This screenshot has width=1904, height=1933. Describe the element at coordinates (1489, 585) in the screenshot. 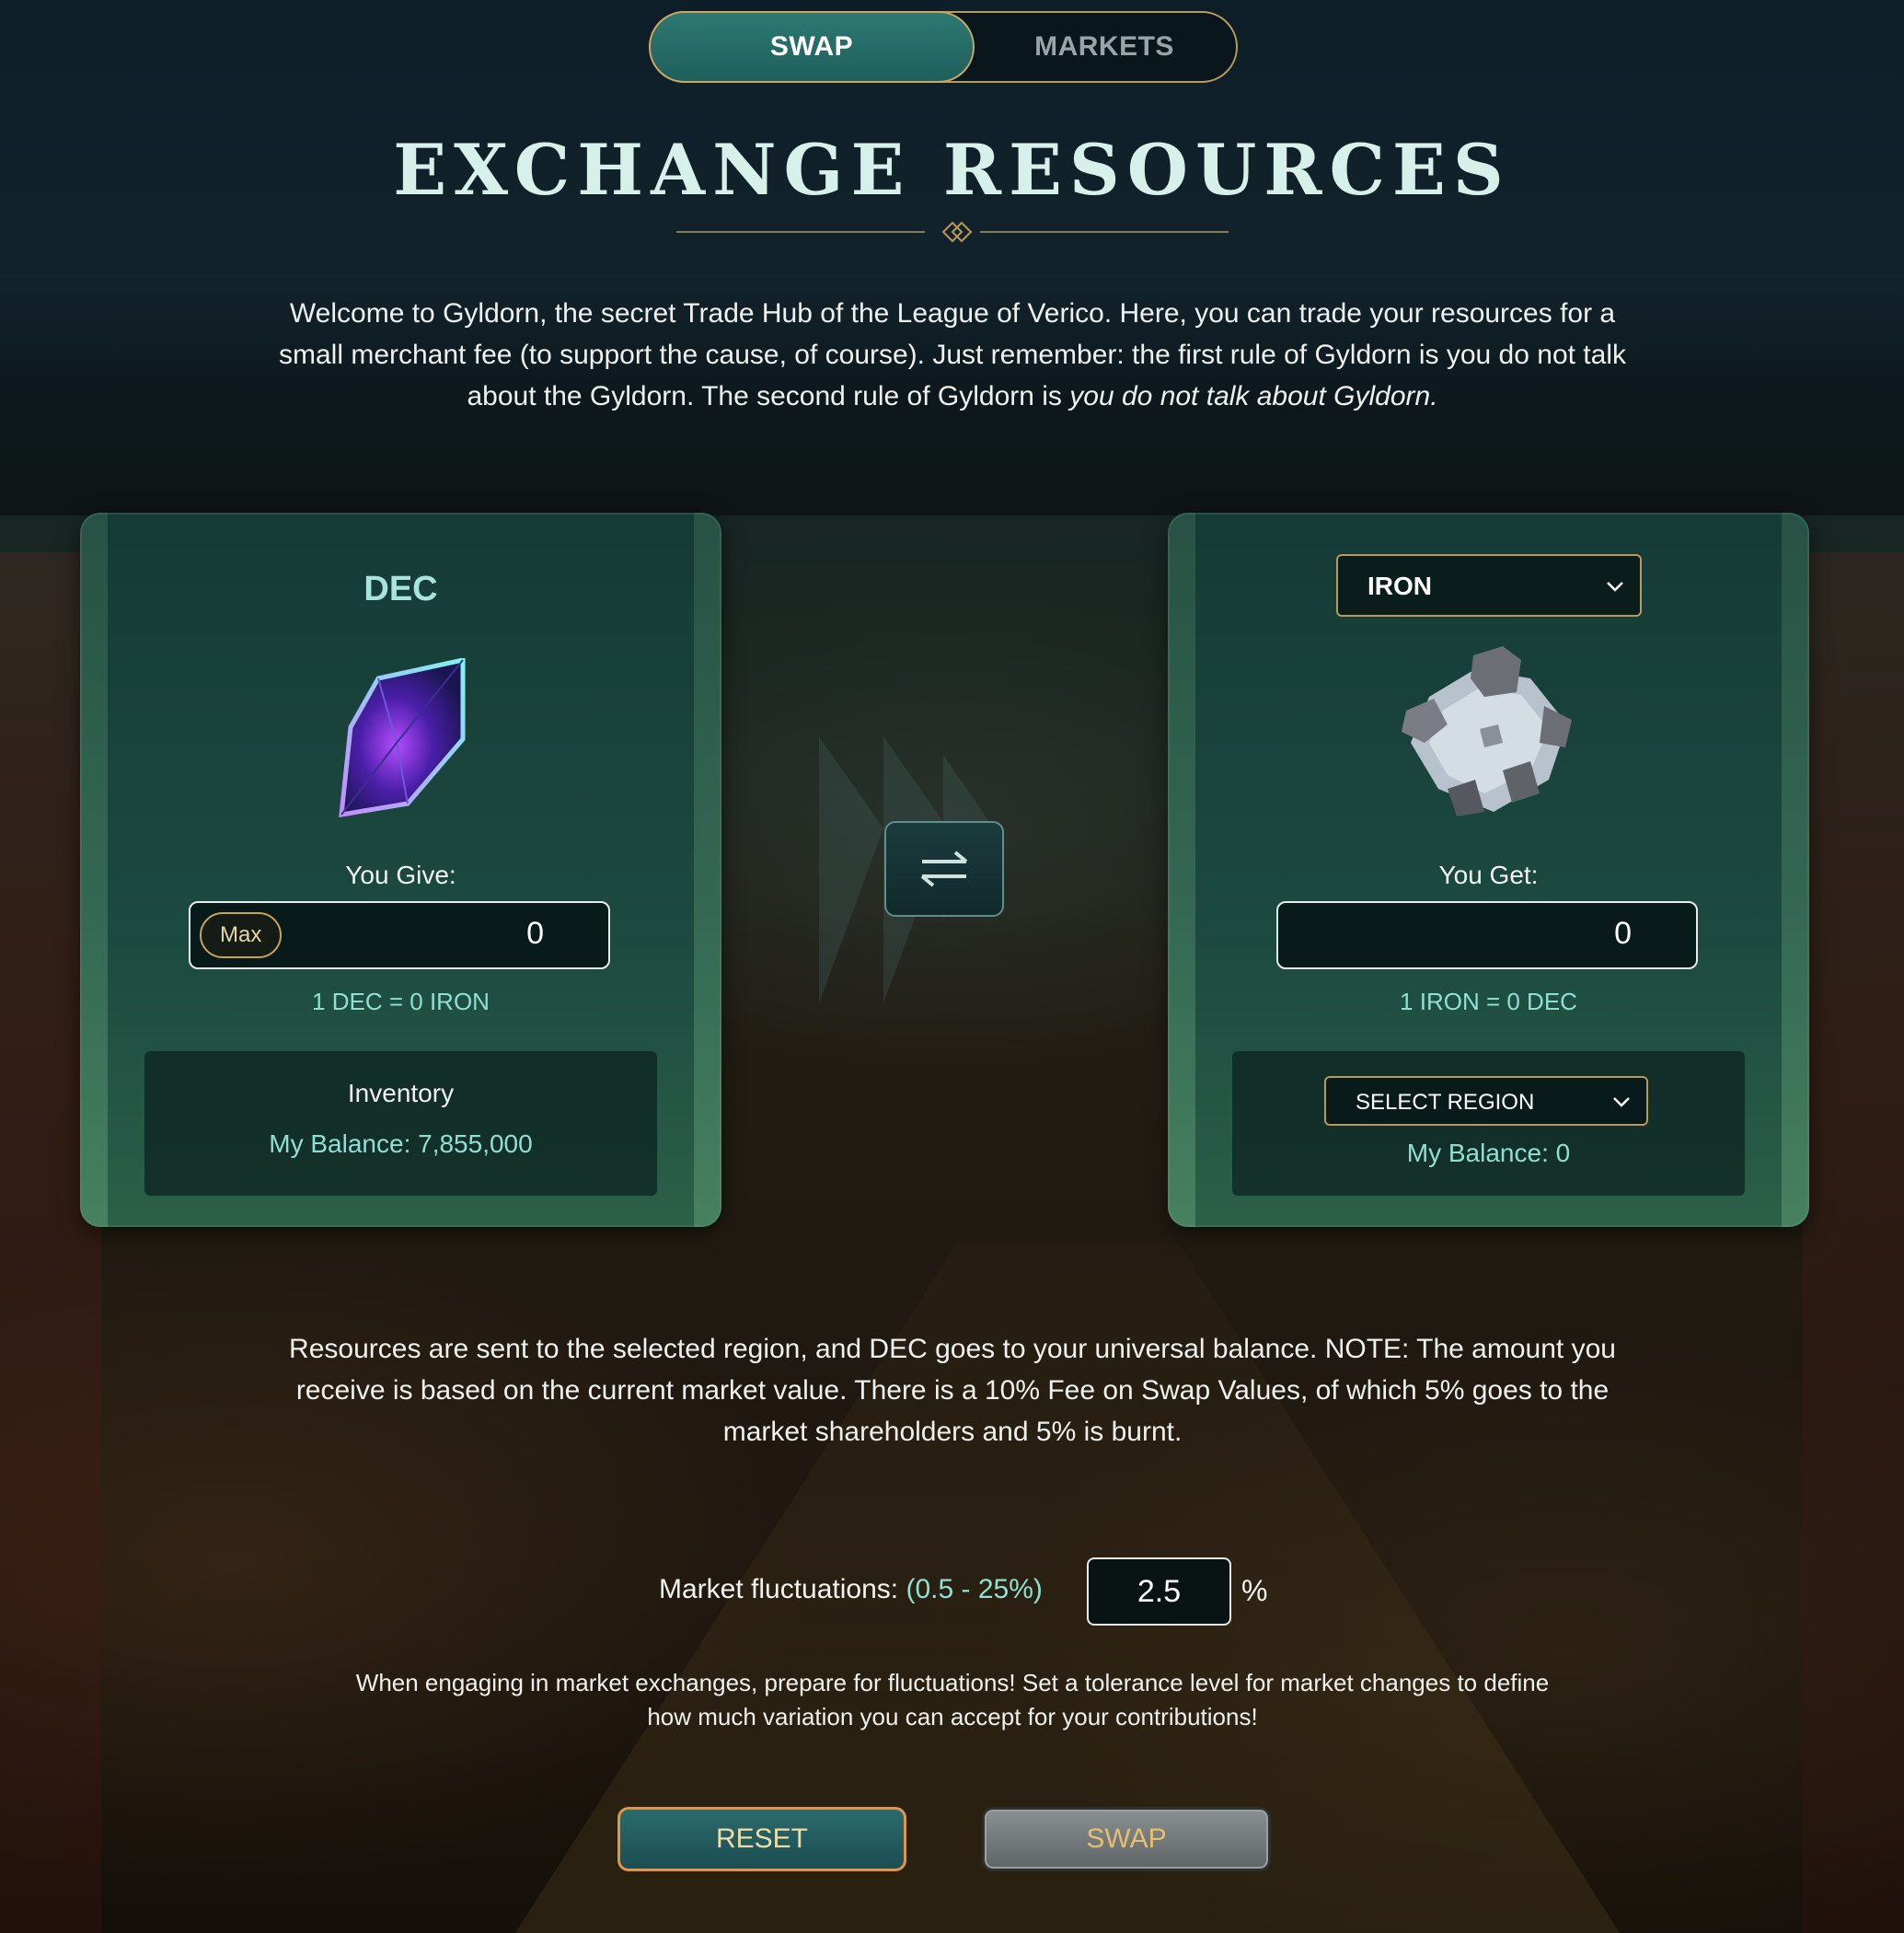

I see `resource-select: IRON` at that location.